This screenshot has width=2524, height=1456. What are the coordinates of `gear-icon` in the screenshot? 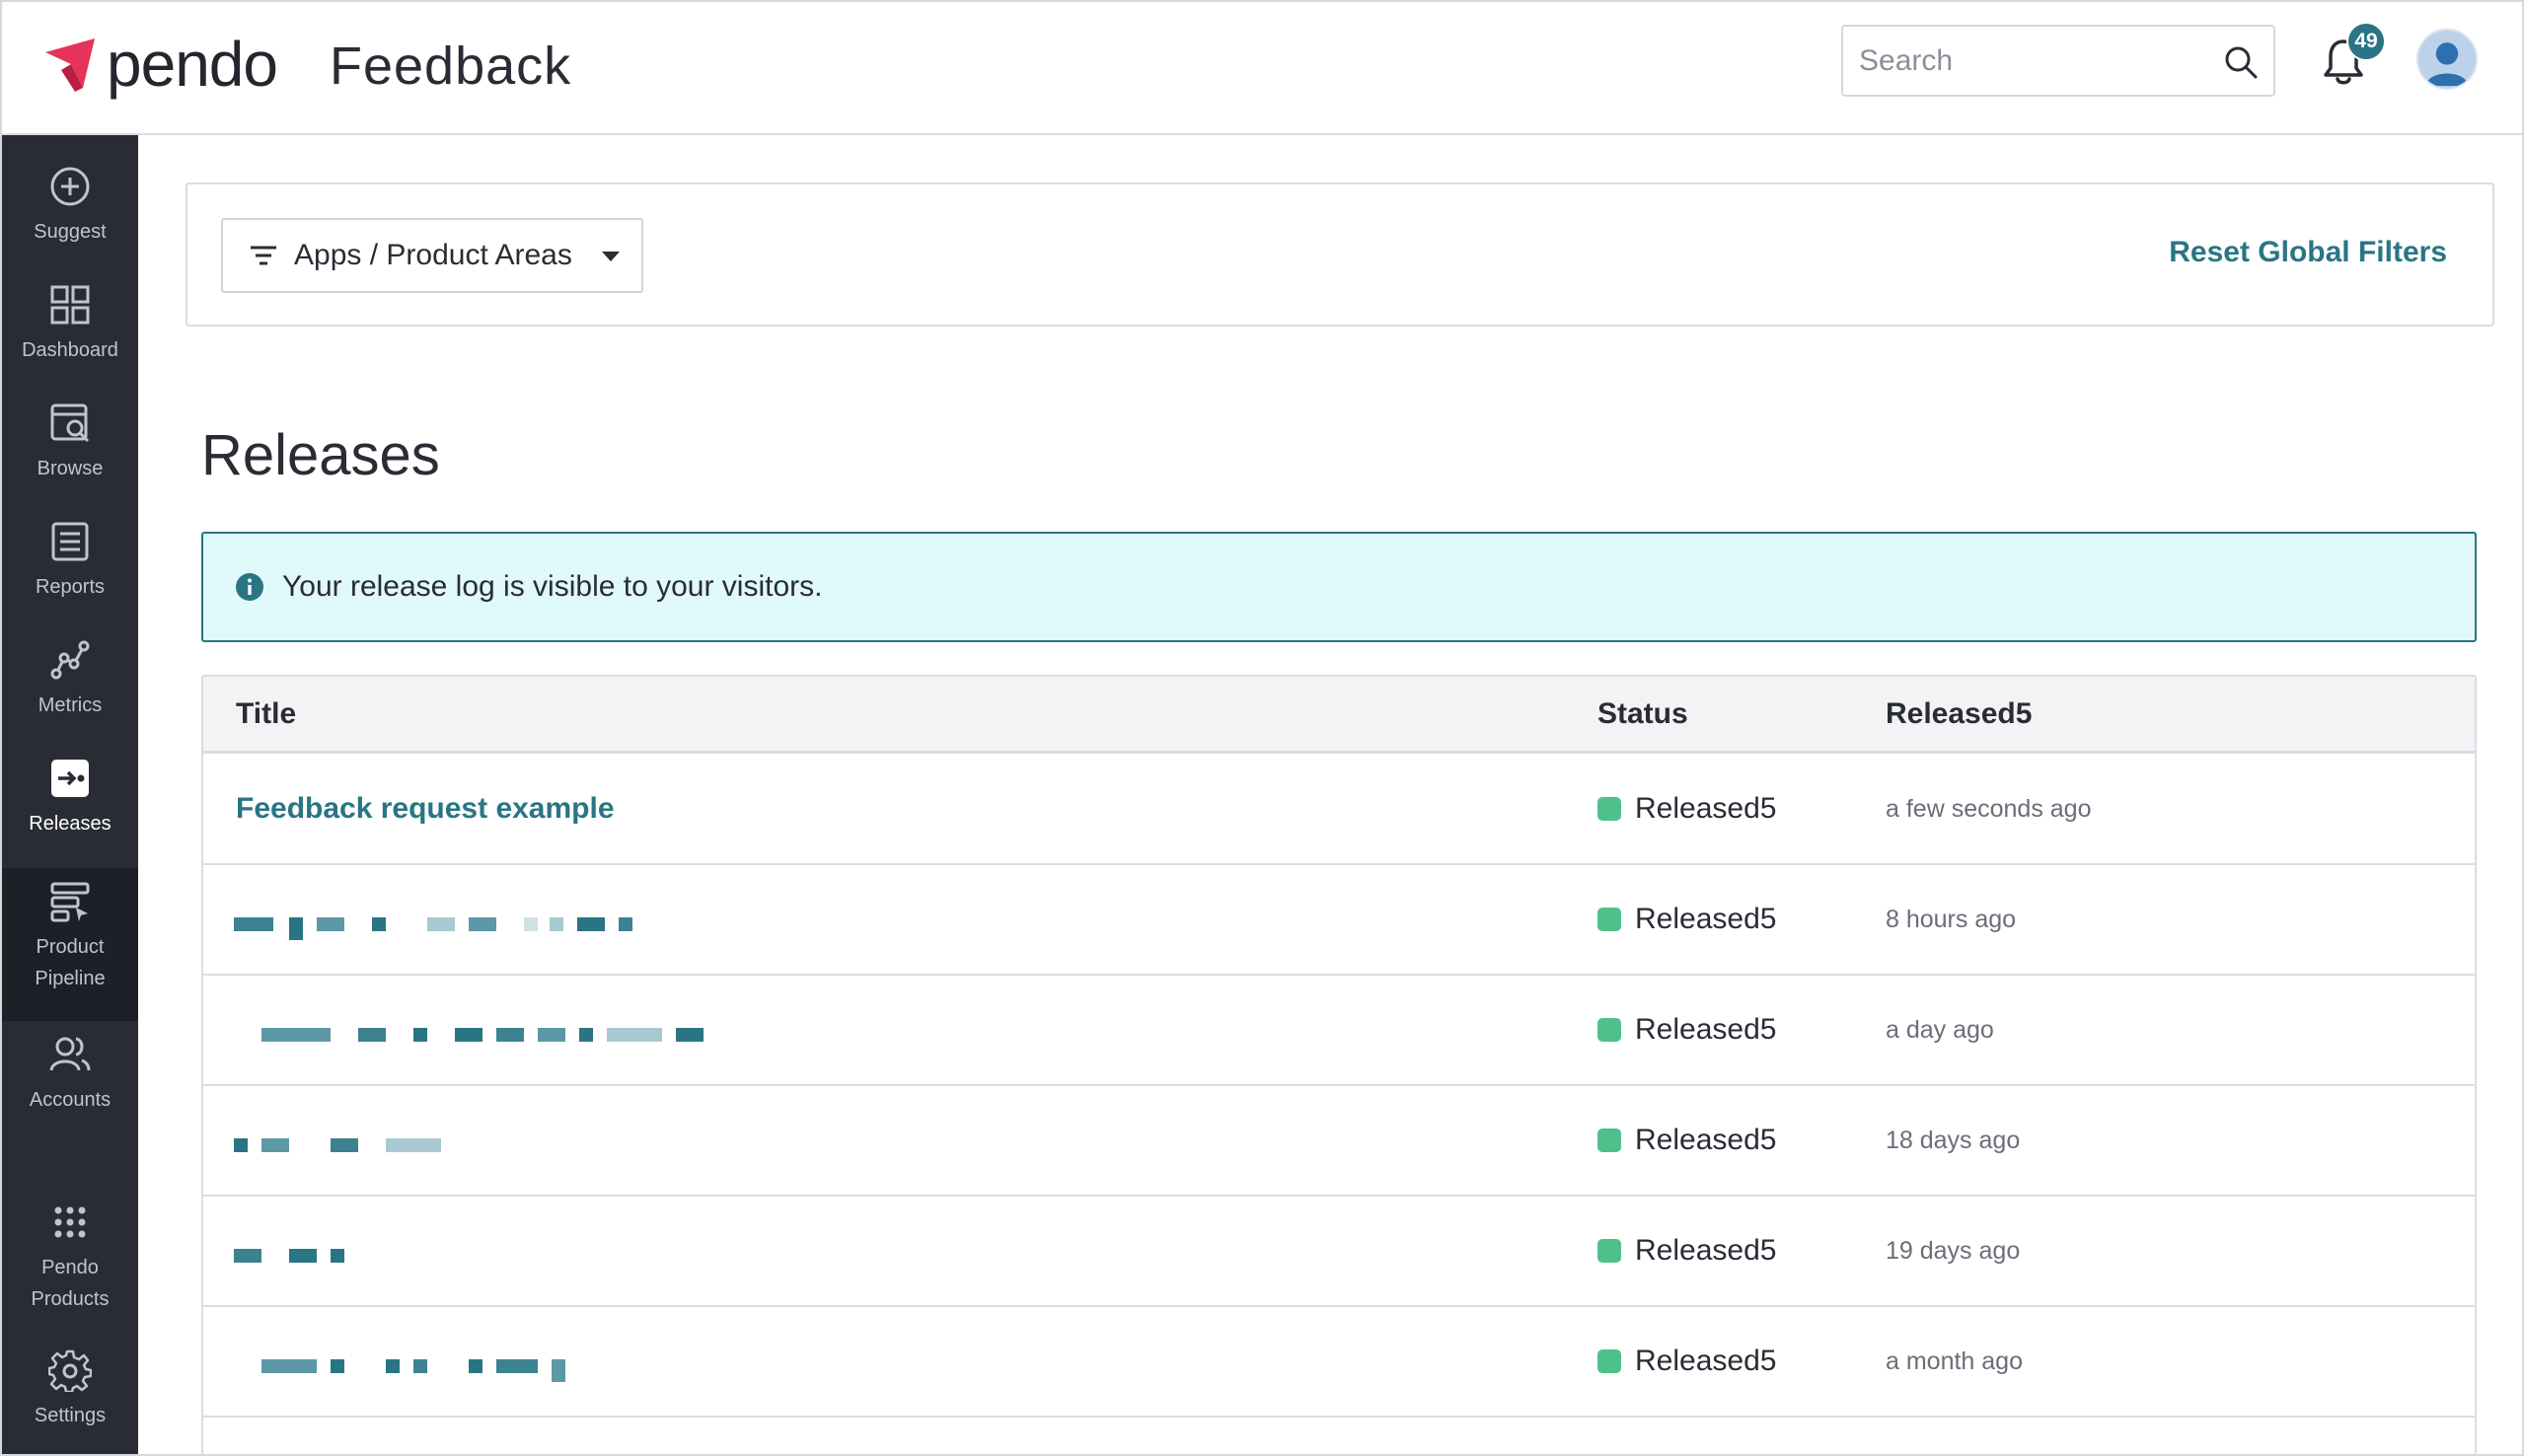 It's located at (70, 1370).